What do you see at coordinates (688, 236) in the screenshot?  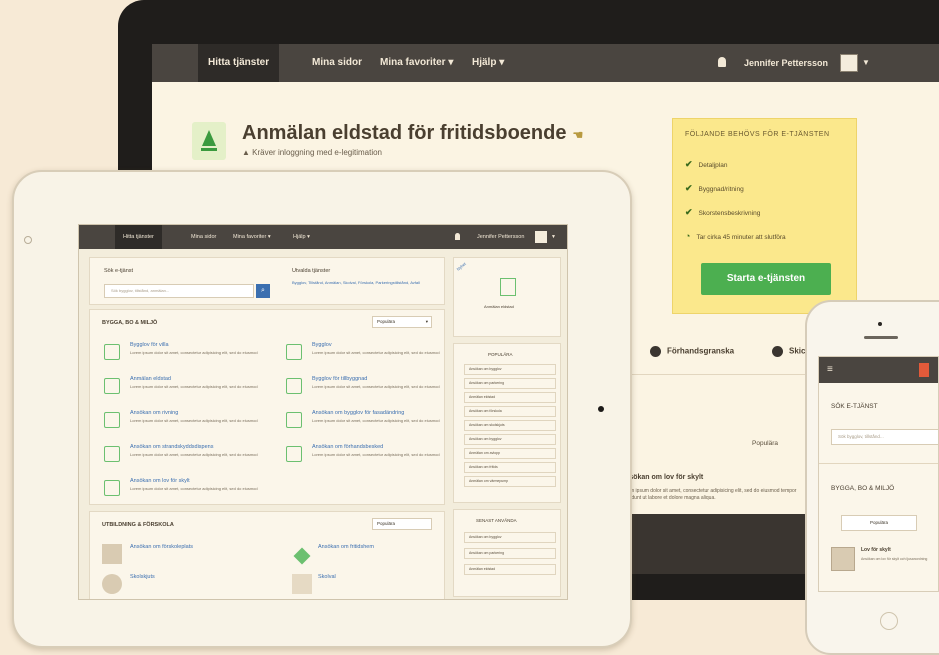 I see `clock-icon: ◔` at bounding box center [688, 236].